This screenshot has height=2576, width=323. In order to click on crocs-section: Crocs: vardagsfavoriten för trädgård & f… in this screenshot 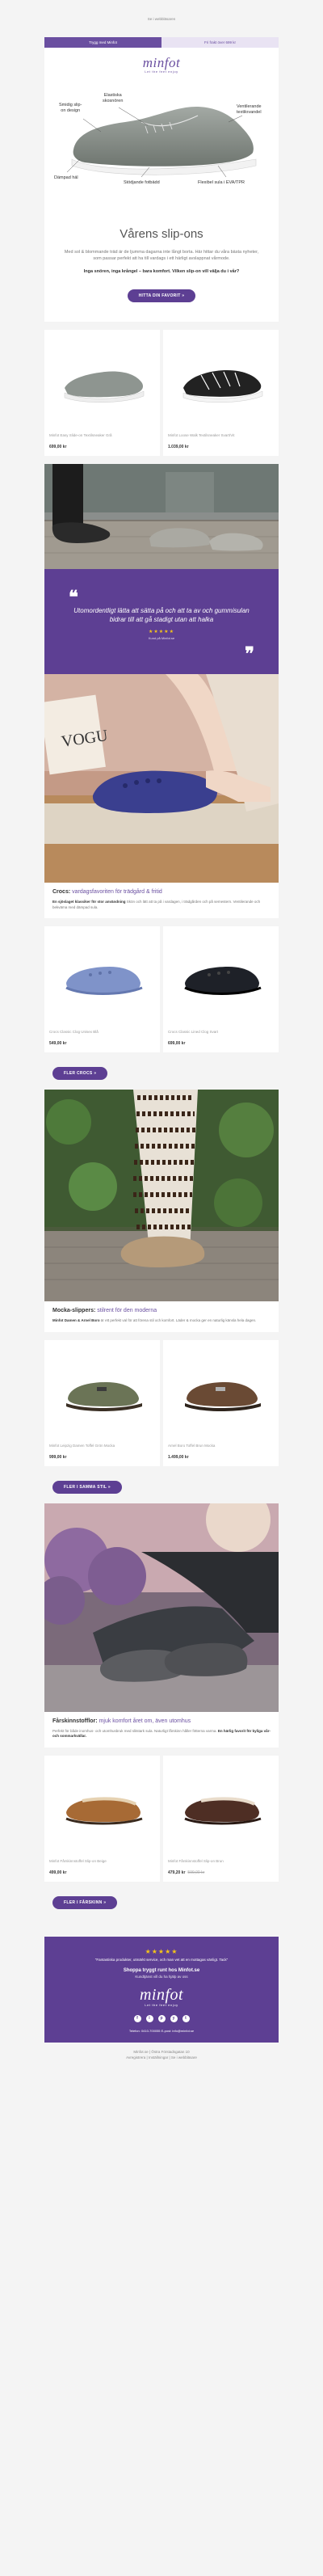, I will do `click(161, 900)`.